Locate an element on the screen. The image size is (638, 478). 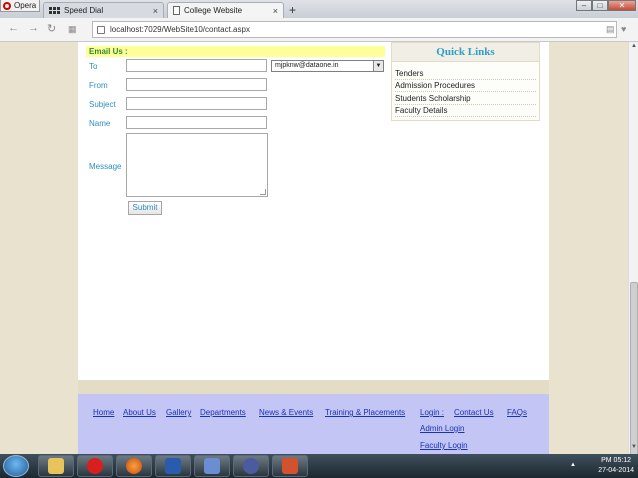
start-button-icon is located at coordinates (16, 466).